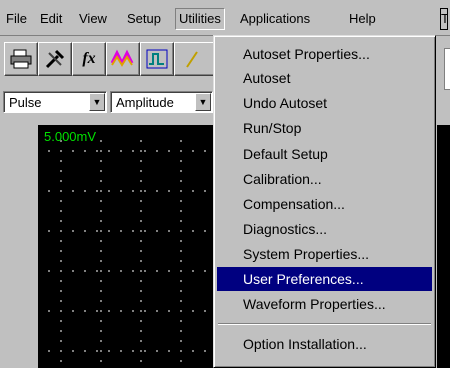  What do you see at coordinates (324, 128) in the screenshot?
I see `menu-item-run-stop: Run/Stop` at bounding box center [324, 128].